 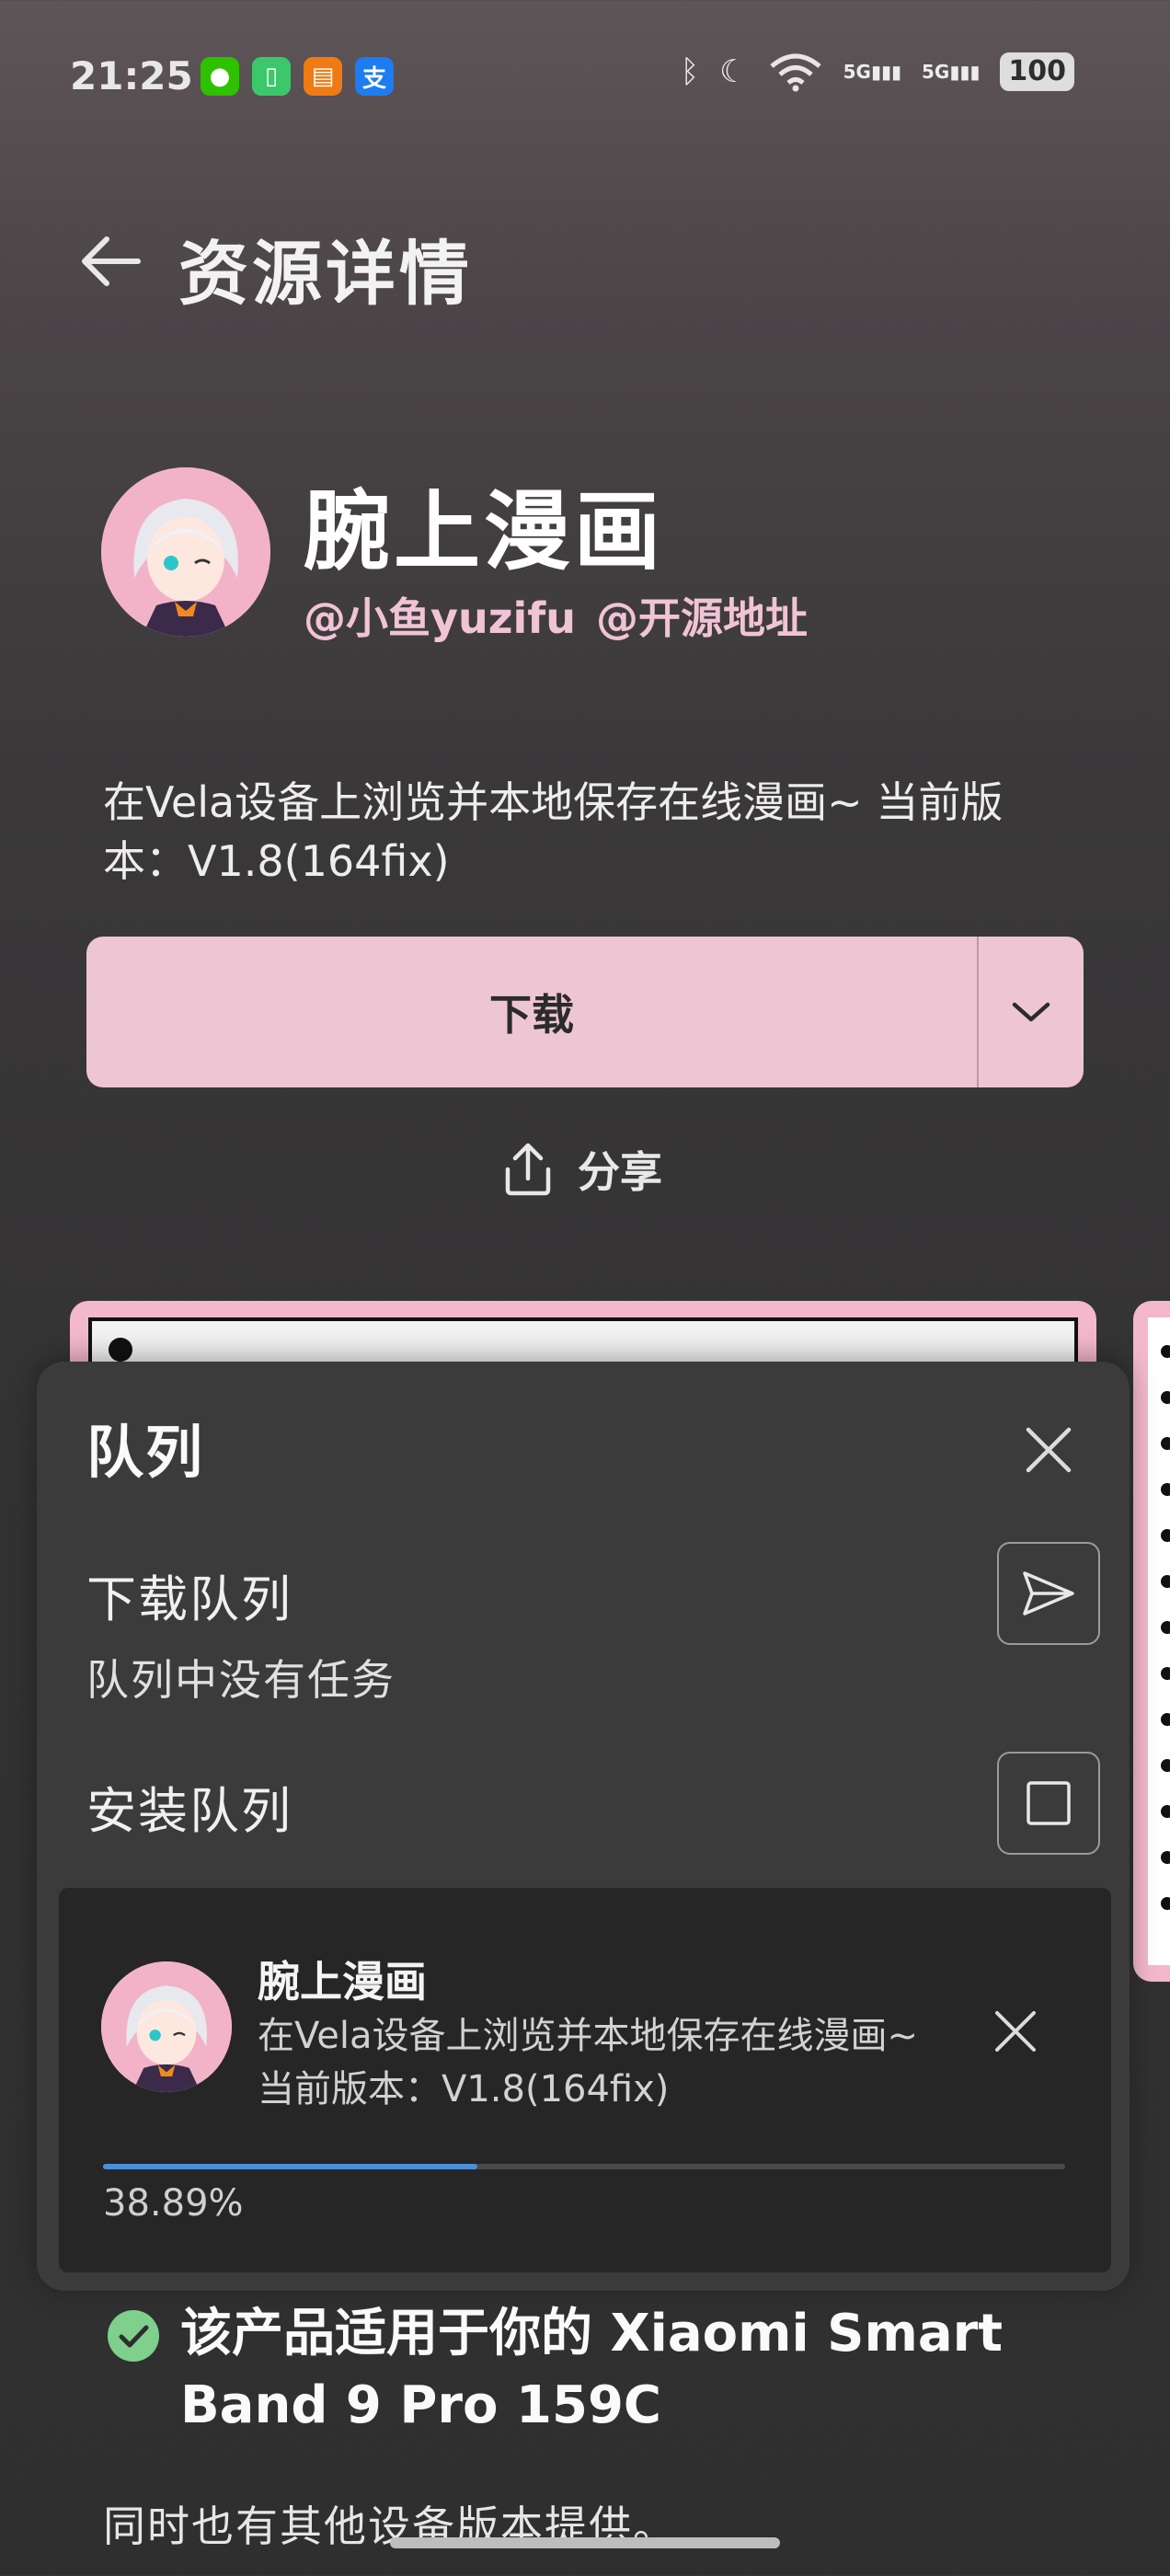 I want to click on compatibility-message: 该产品适用于你的 Xiaomi Smart Band 9 Pro 159C, so click(x=592, y=2369).